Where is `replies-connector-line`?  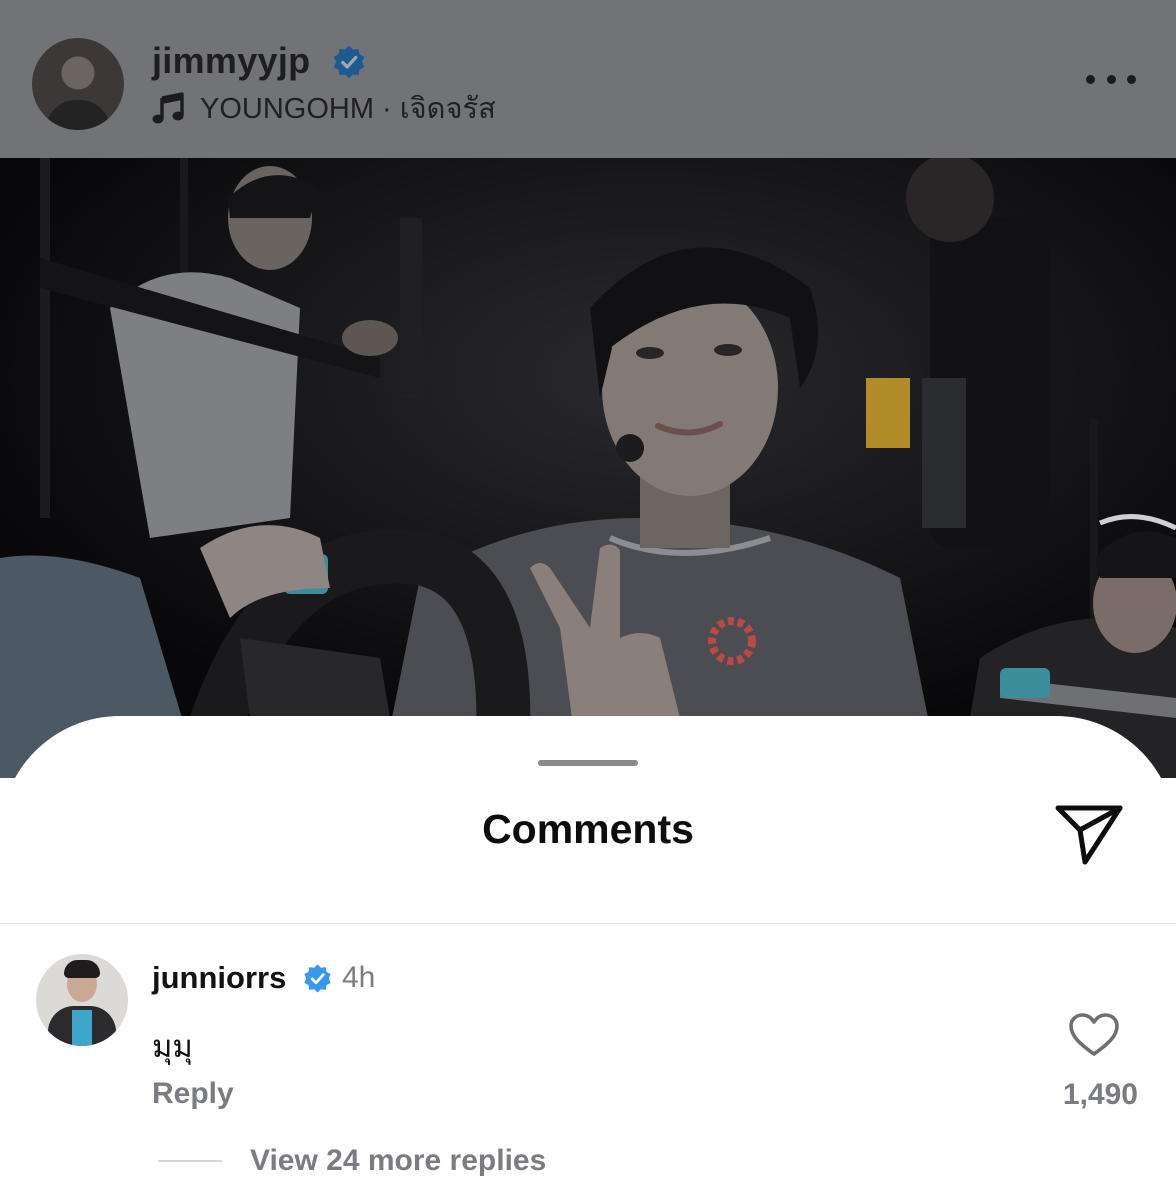 replies-connector-line is located at coordinates (190, 1161).